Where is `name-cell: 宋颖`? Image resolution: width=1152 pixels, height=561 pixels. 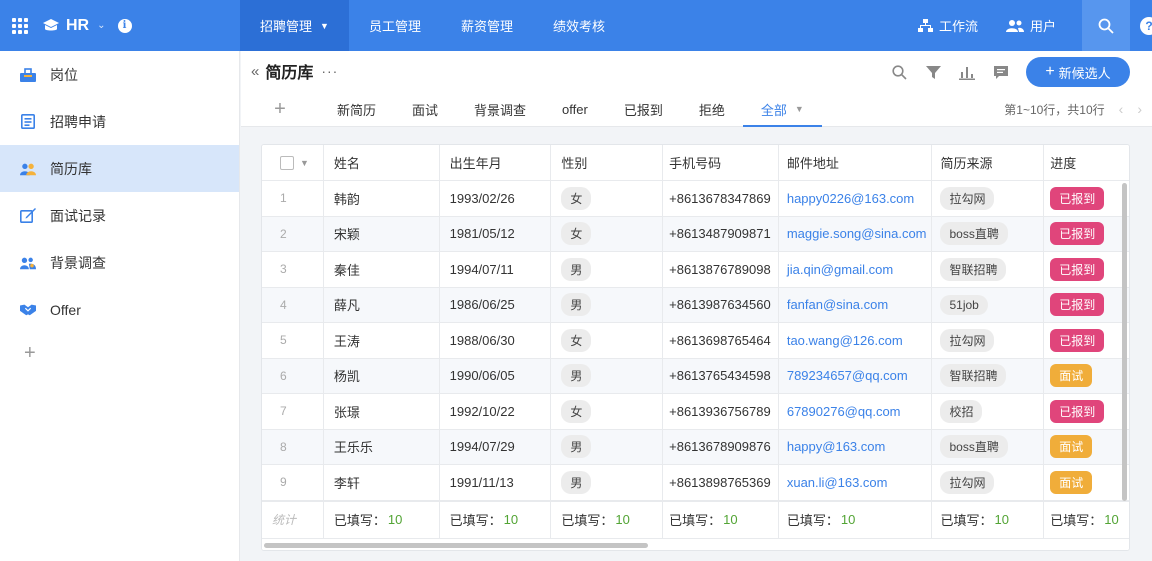
name-cell: 宋颖 is located at coordinates (382, 233).